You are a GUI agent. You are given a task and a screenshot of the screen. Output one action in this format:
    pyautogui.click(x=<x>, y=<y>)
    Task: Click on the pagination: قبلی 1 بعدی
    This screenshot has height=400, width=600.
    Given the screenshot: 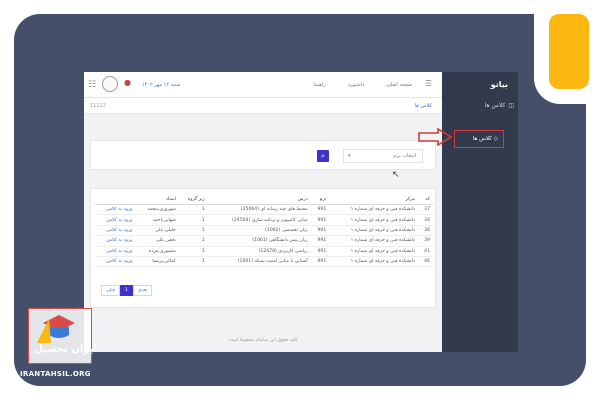 What is the action you would take?
    pyautogui.click(x=127, y=290)
    